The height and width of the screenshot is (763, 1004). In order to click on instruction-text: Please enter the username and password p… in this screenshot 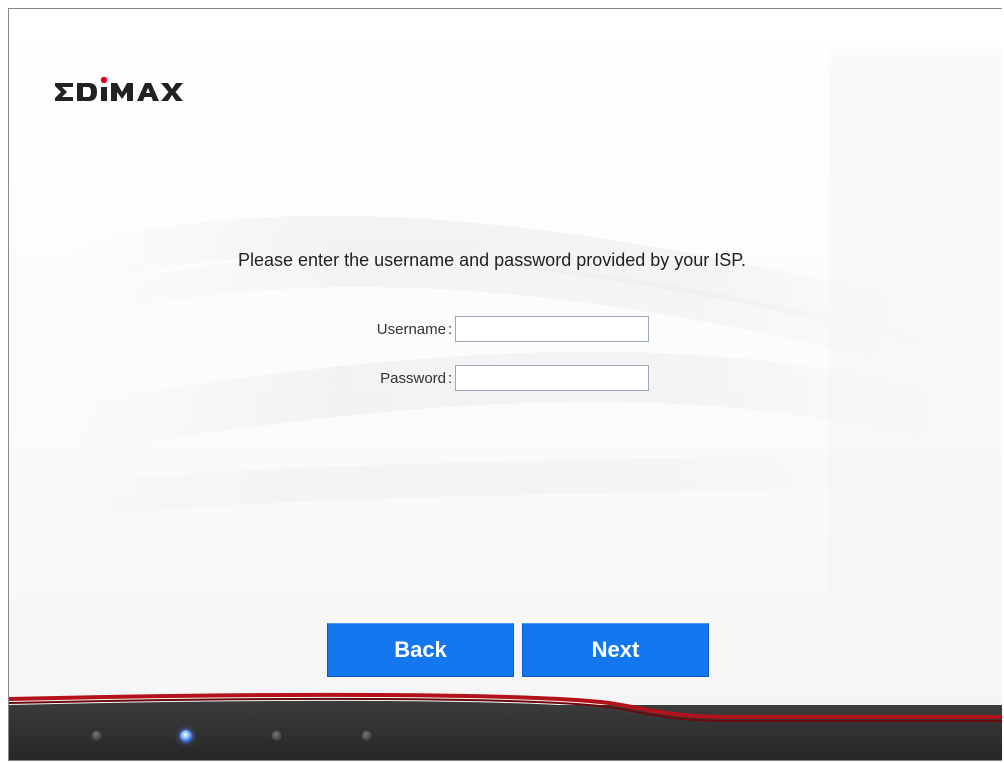, I will do `click(492, 260)`.